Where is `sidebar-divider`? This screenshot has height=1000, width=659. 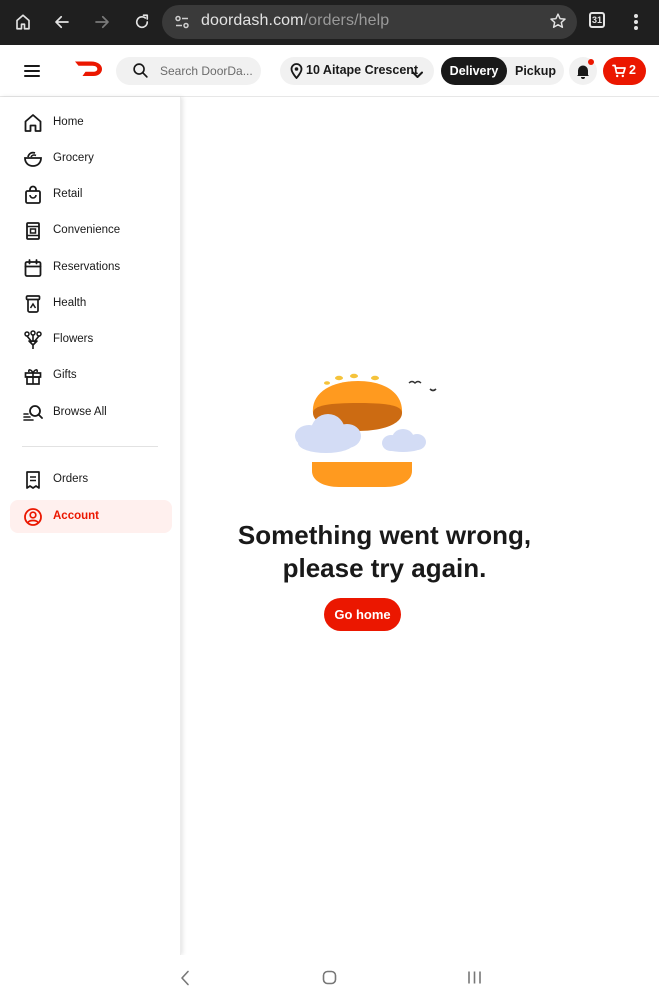 sidebar-divider is located at coordinates (90, 446).